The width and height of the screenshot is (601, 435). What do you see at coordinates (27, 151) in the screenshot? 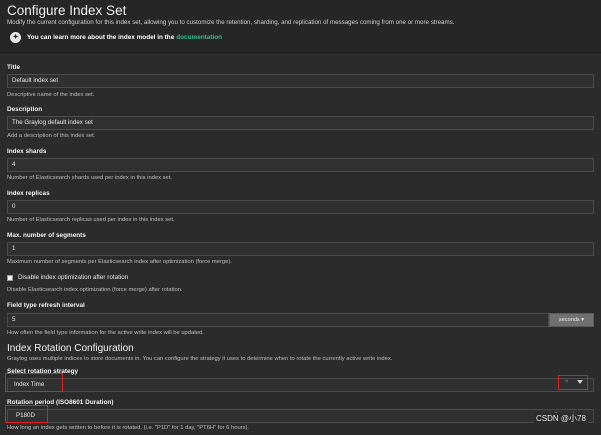
I see `shards-label: Index shards` at bounding box center [27, 151].